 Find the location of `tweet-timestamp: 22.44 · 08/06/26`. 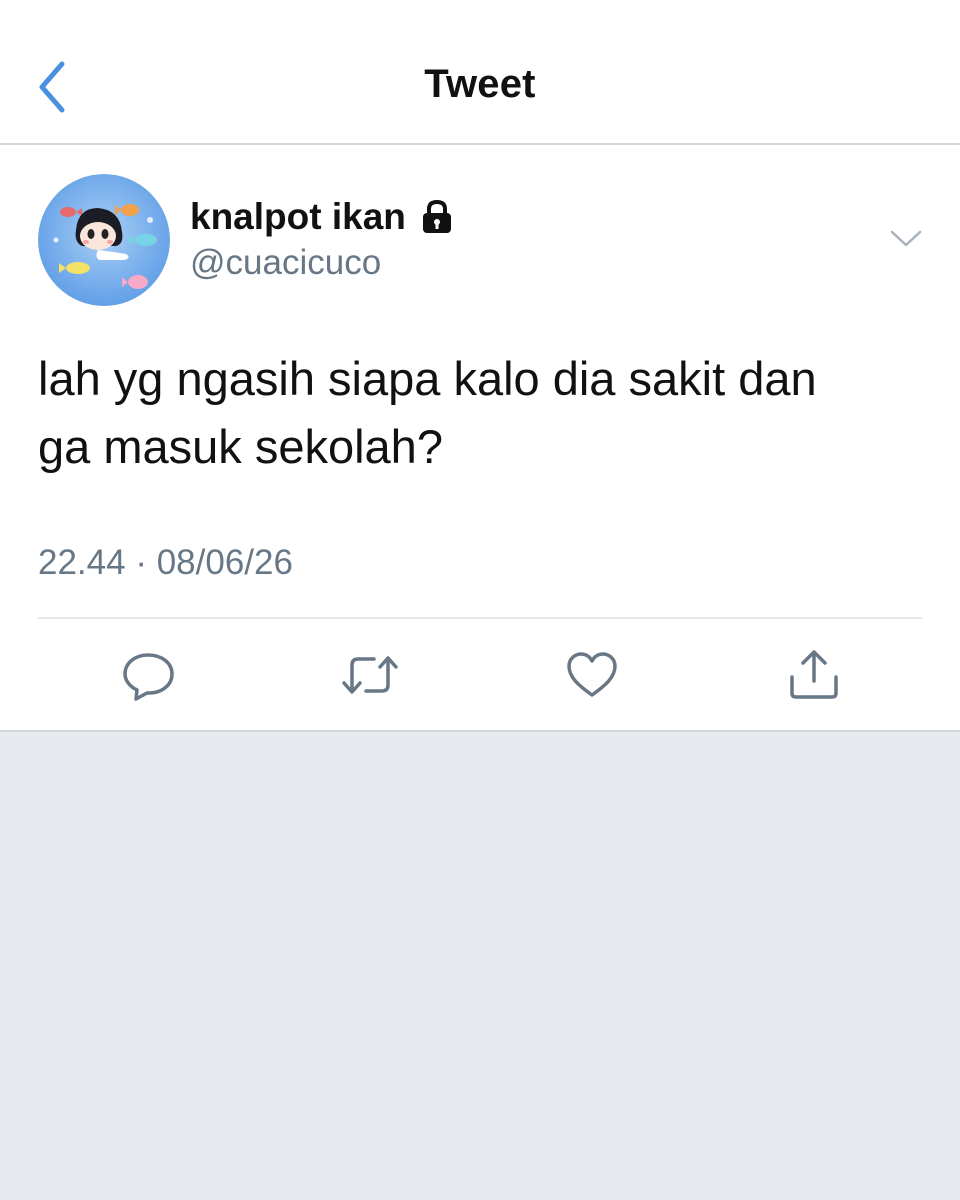

tweet-timestamp: 22.44 · 08/06/26 is located at coordinates (165, 563).